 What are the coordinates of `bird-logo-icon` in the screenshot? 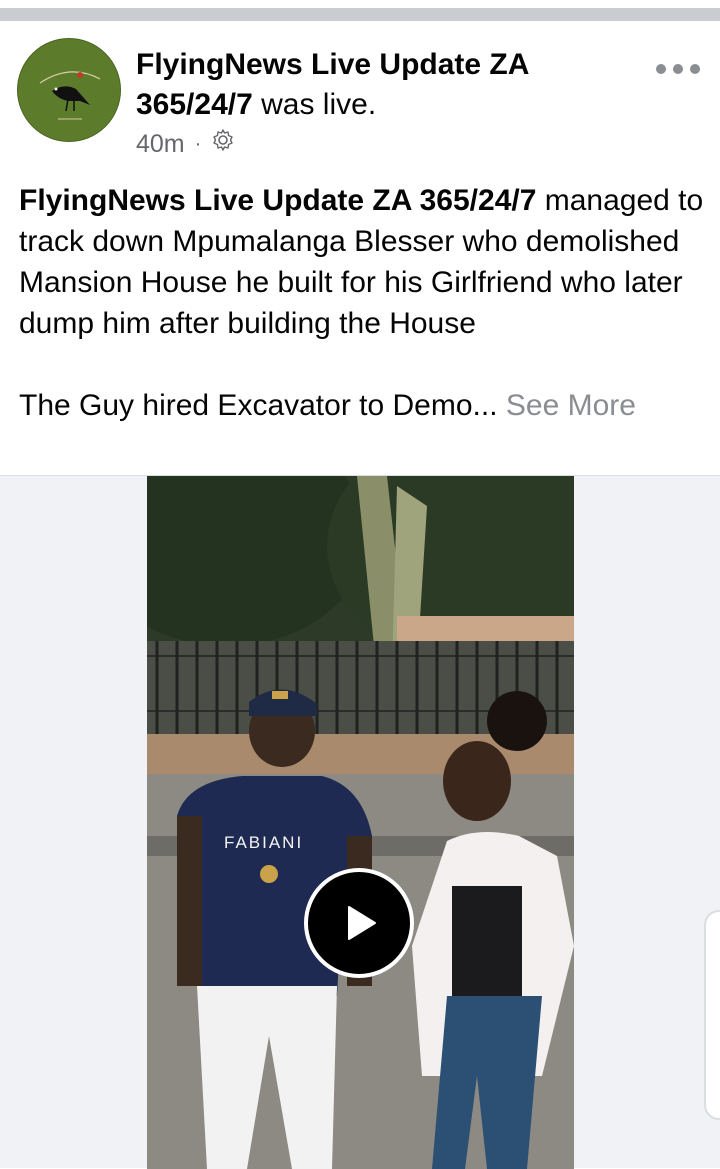 It's located at (69, 90).